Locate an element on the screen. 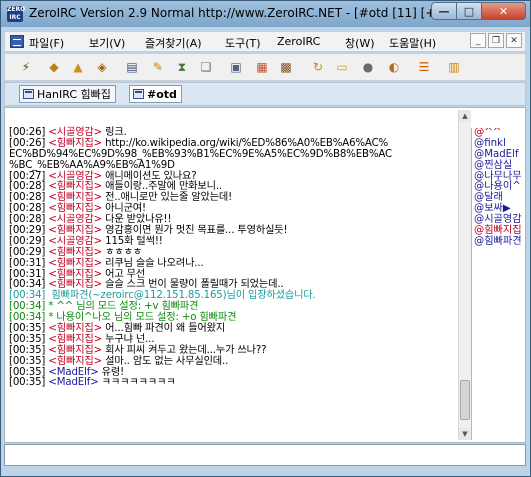  tab-channel-otd: #otd is located at coordinates (155, 94).